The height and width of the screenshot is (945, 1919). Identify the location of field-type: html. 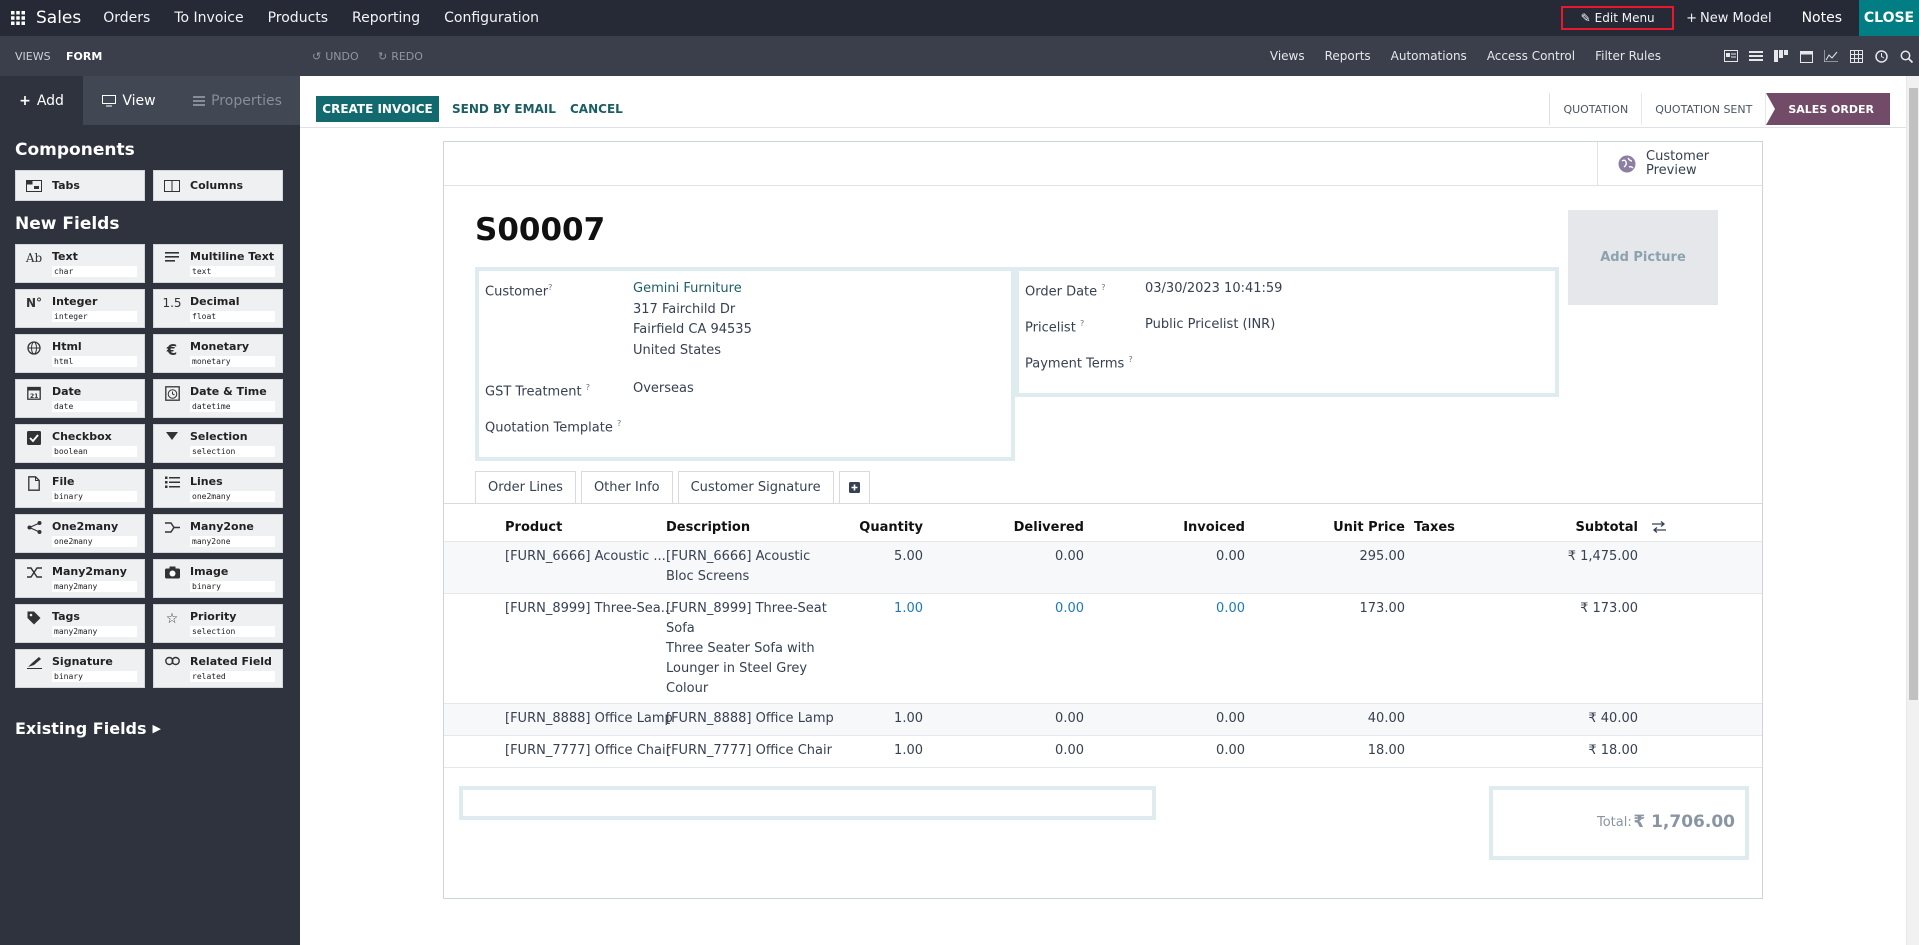
(94, 361).